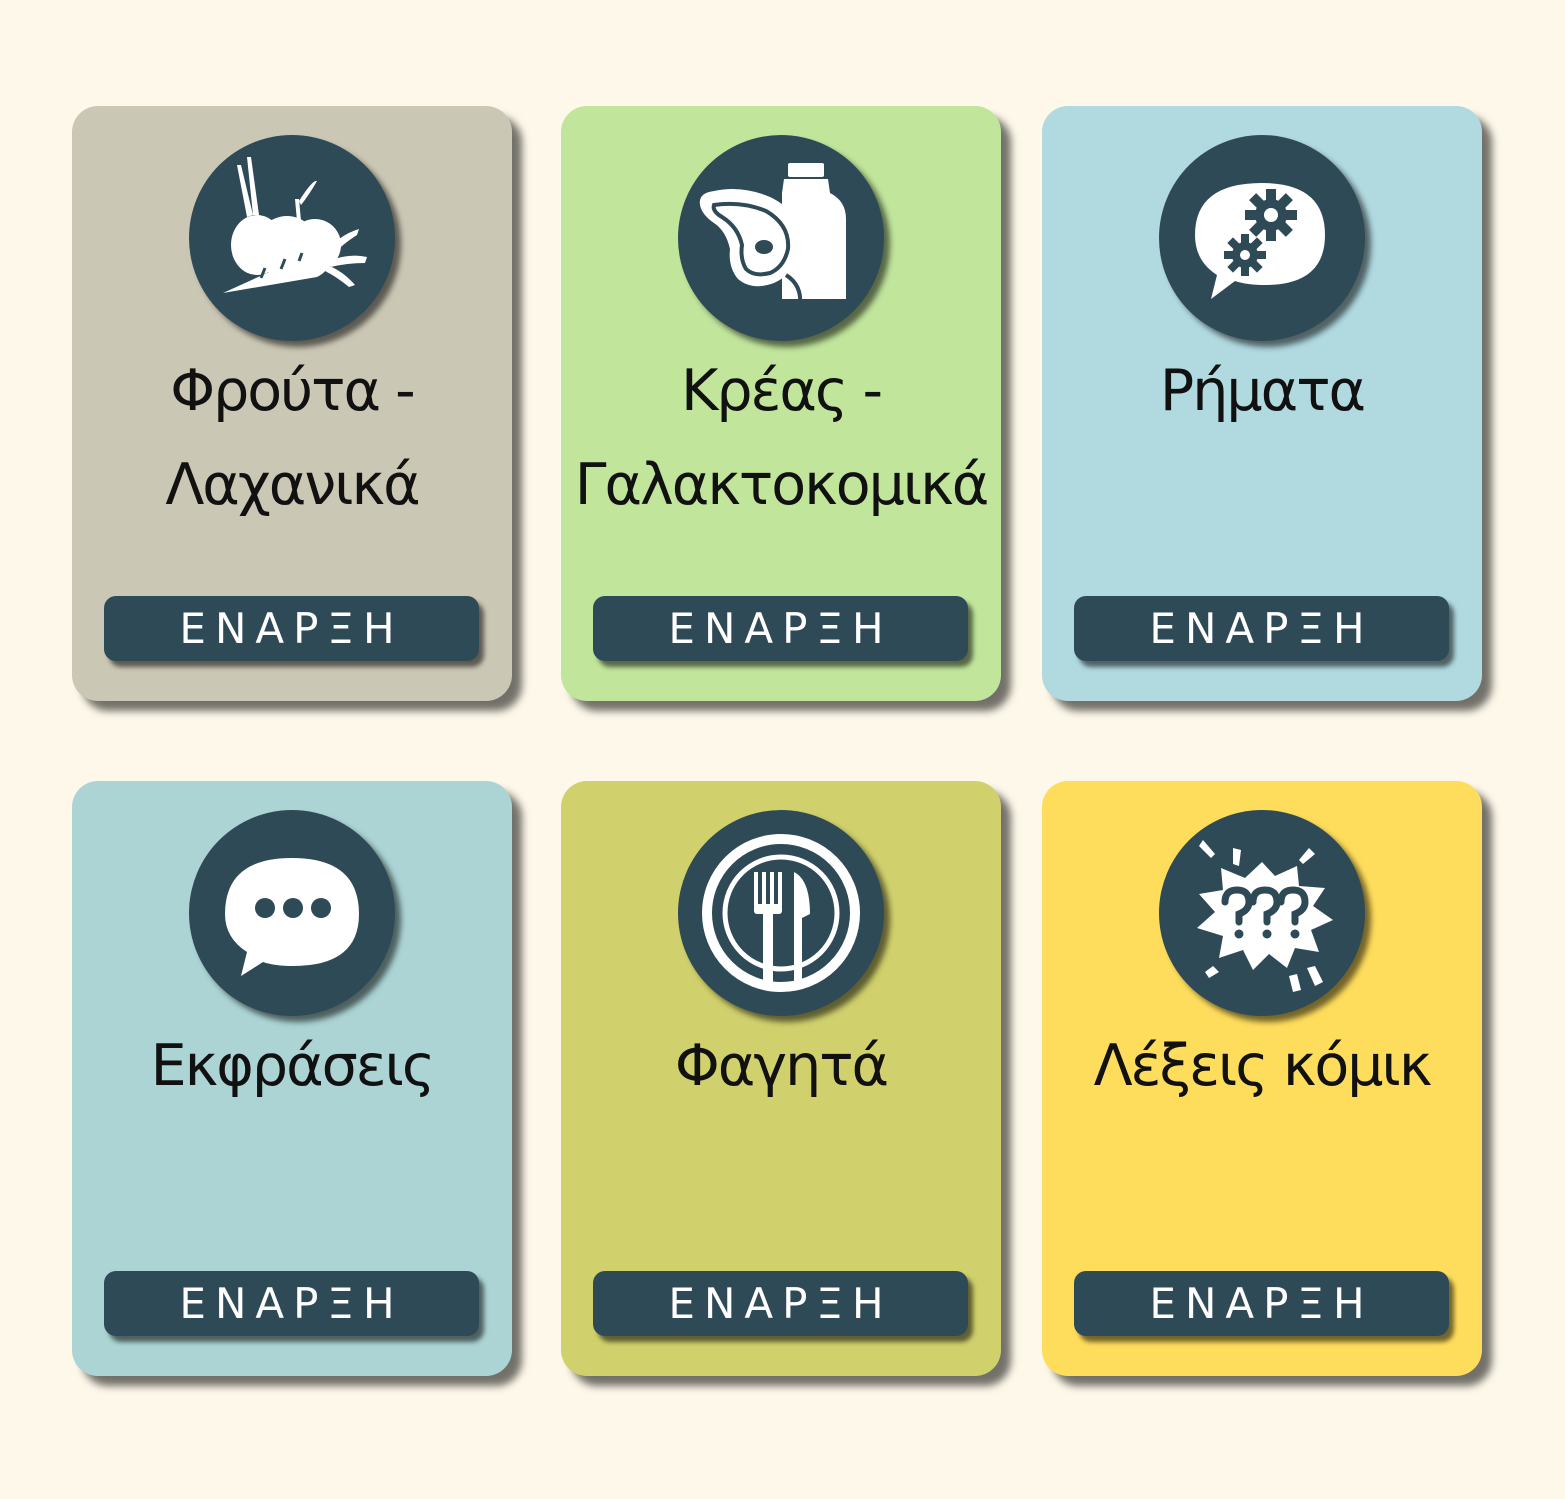 Image resolution: width=1565 pixels, height=1499 pixels. What do you see at coordinates (1262, 913) in the screenshot?
I see `comic-burst-icon` at bounding box center [1262, 913].